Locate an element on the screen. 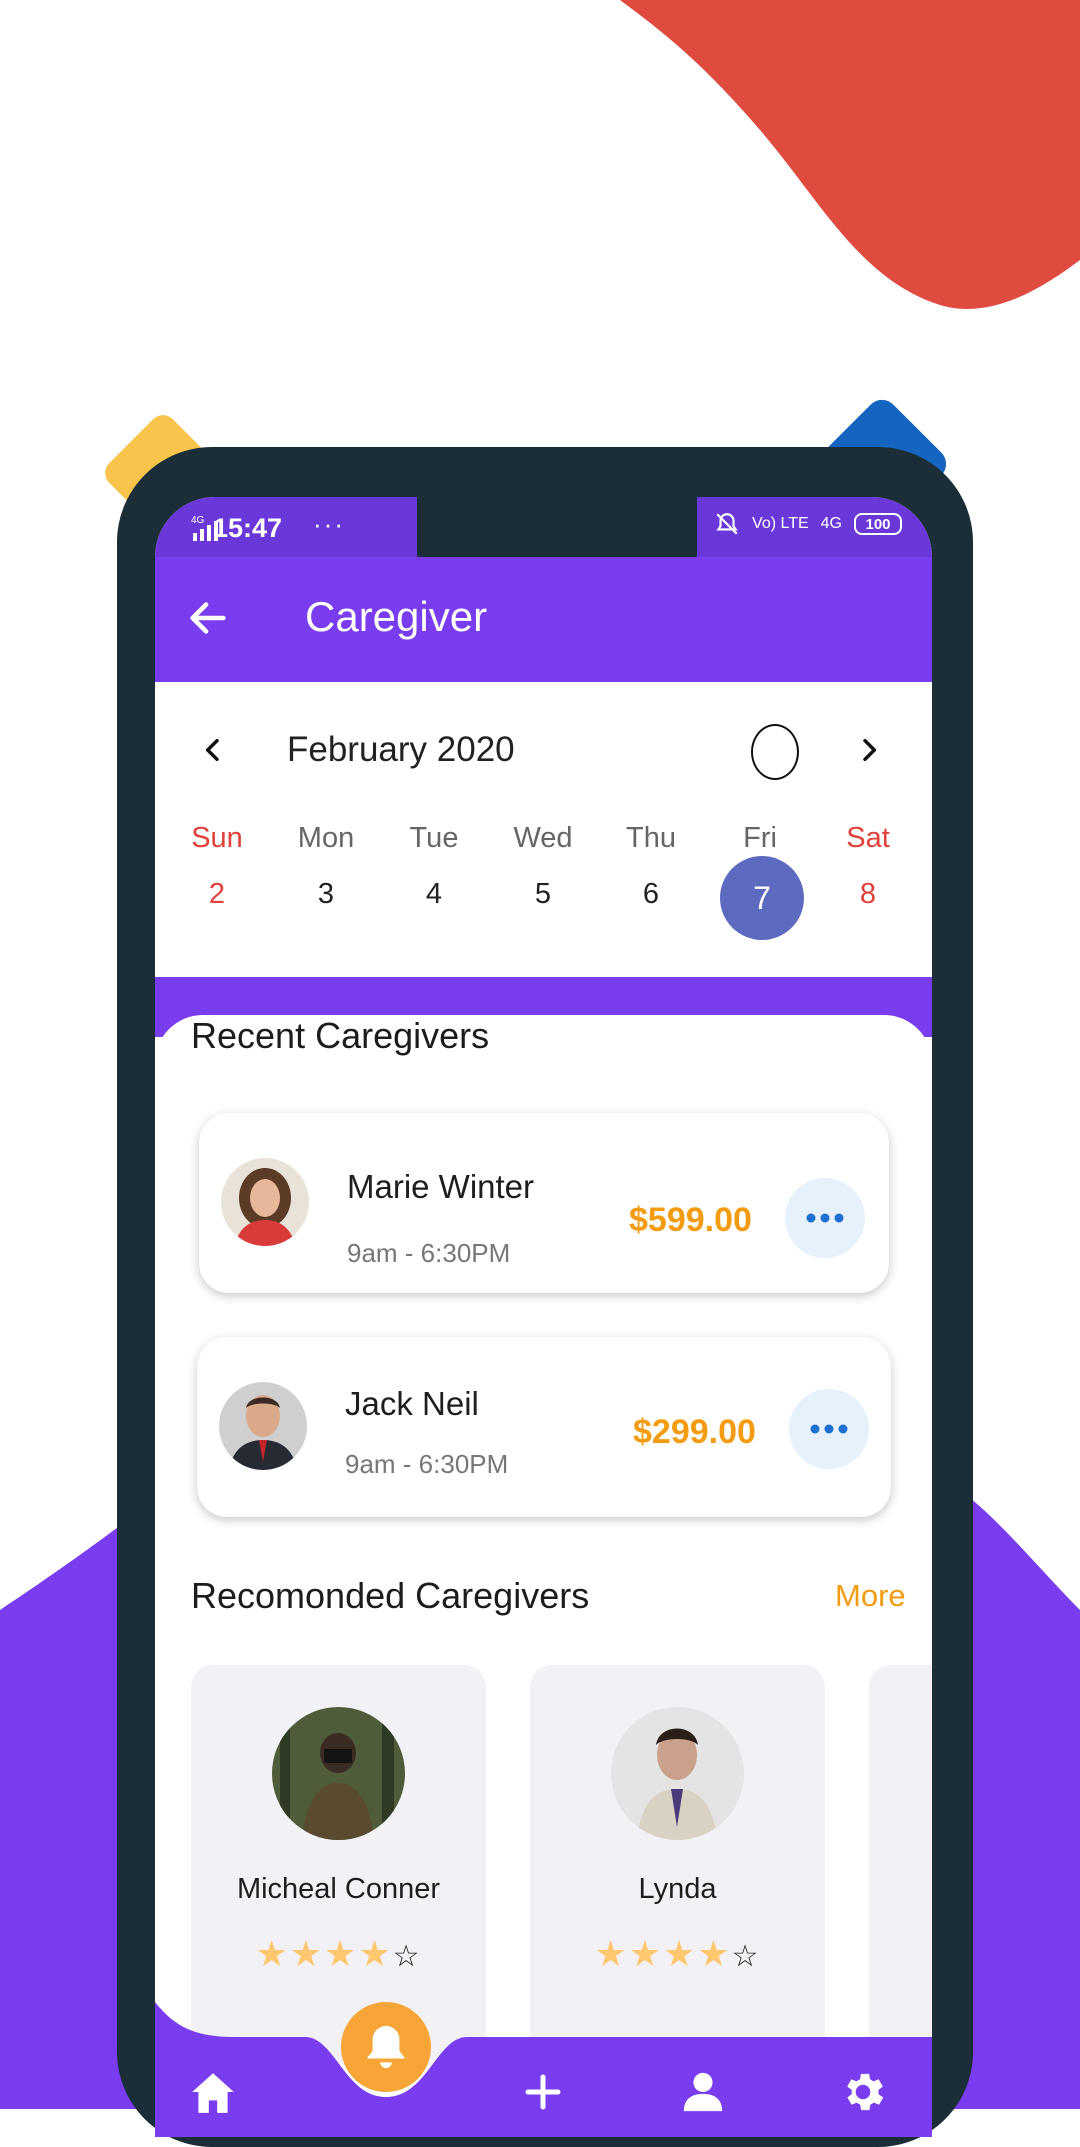 The height and width of the screenshot is (2147, 1080). weekday-label: Thu is located at coordinates (651, 838).